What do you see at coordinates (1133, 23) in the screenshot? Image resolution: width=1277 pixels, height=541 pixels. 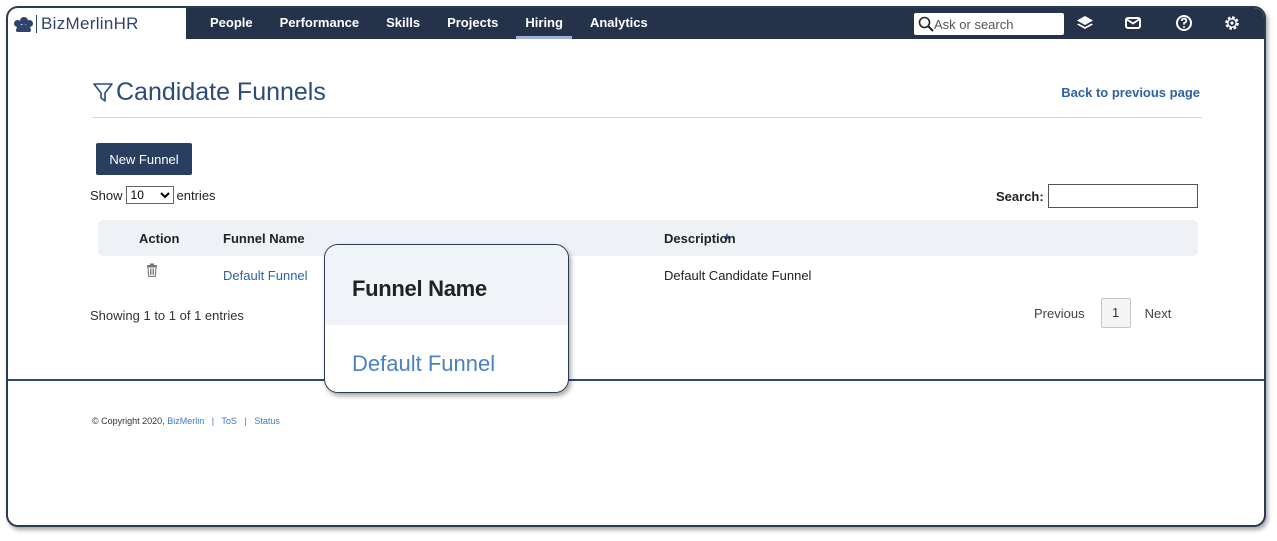 I see `mail-icon` at bounding box center [1133, 23].